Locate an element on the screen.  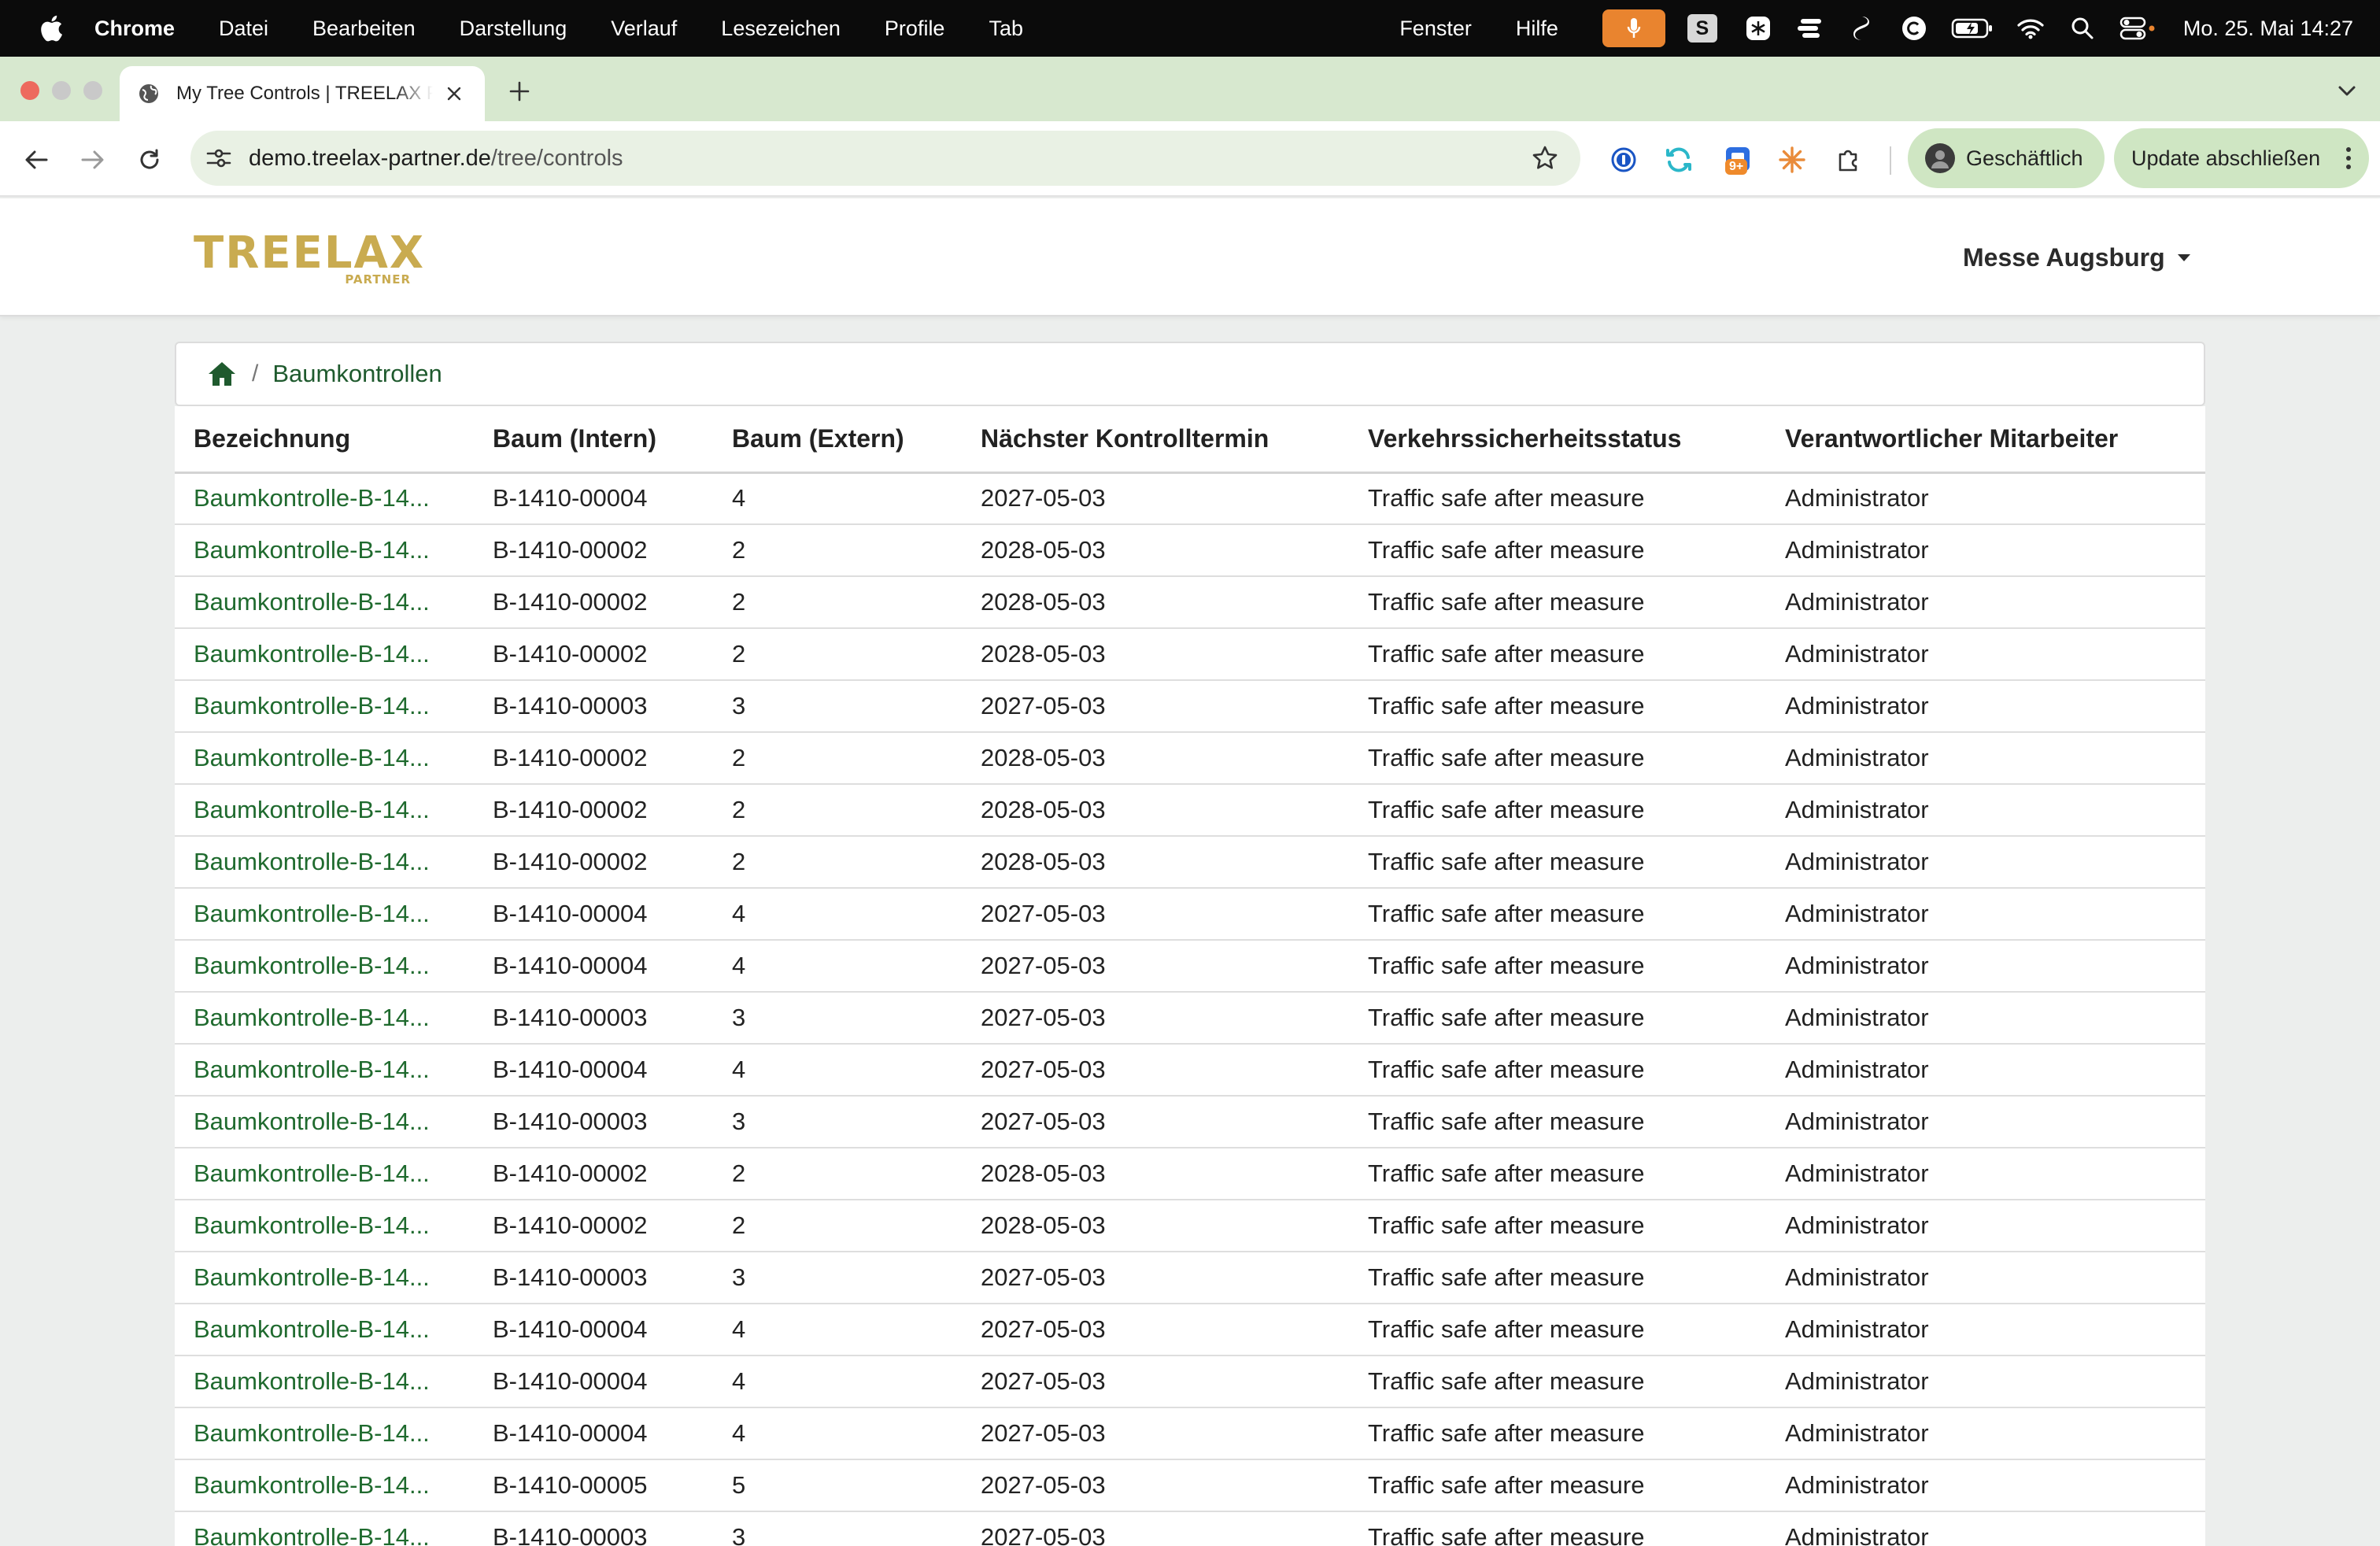
s-app-icon: S is located at coordinates (1702, 28).